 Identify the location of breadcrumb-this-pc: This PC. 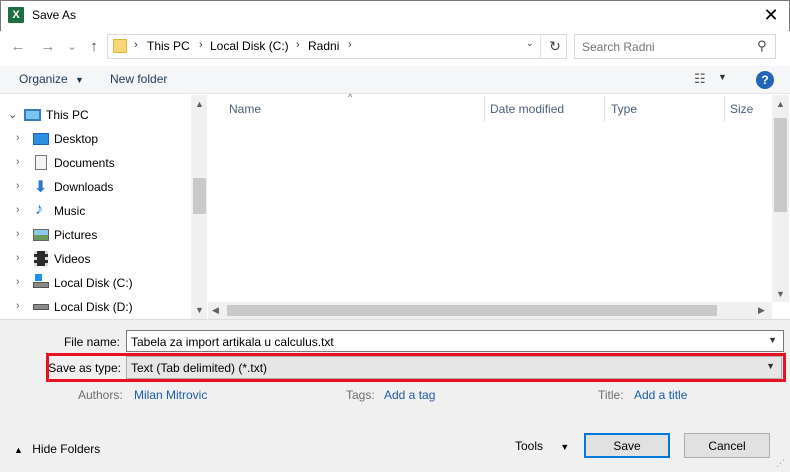
(168, 46).